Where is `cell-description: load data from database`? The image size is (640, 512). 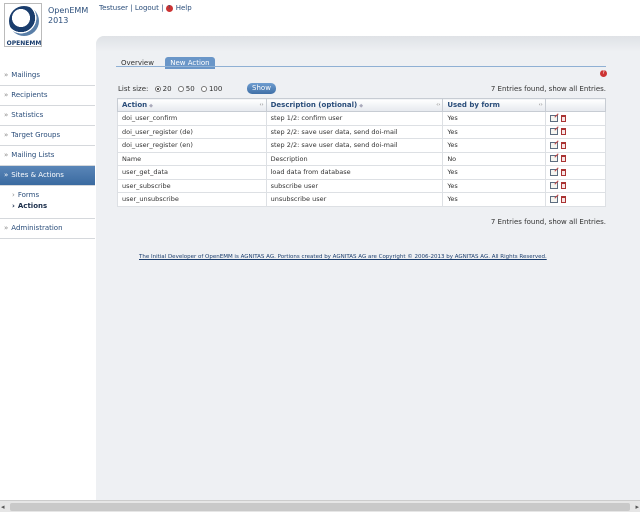
cell-description: load data from database is located at coordinates (354, 172).